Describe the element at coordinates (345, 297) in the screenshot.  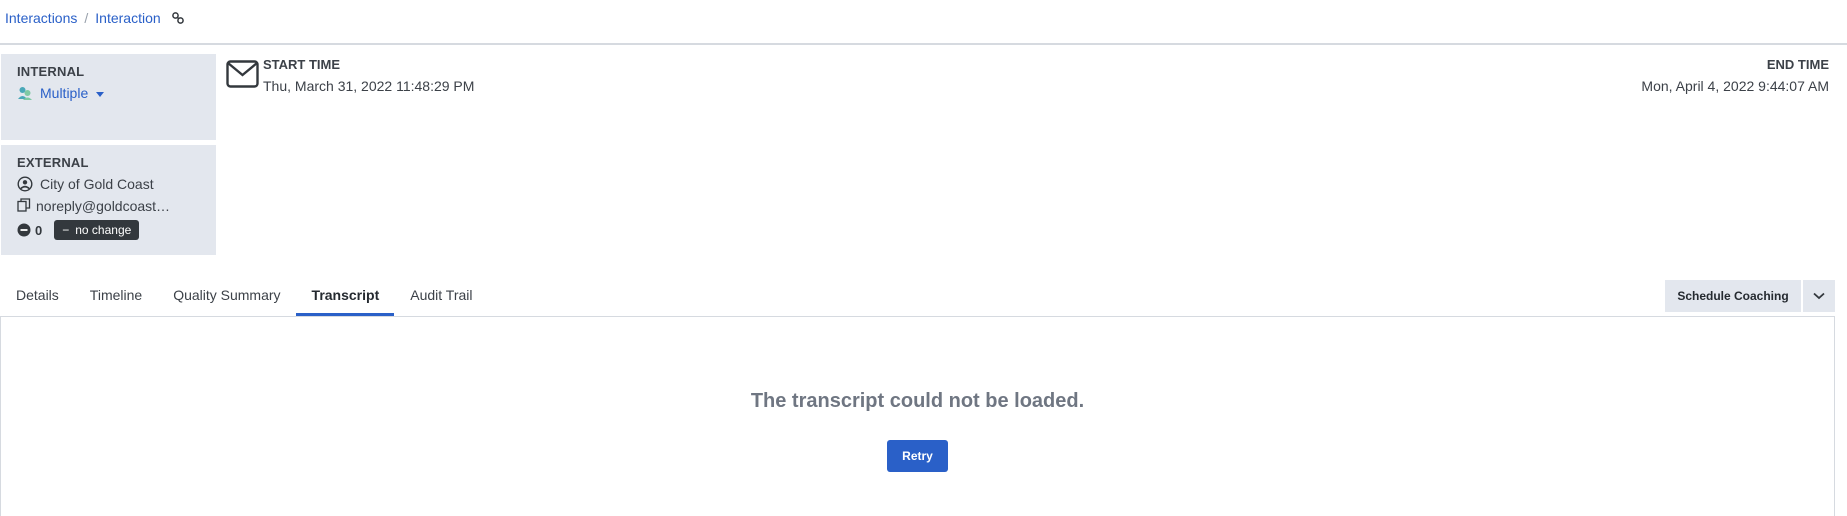
I see `tab-transcript: Transcript` at that location.